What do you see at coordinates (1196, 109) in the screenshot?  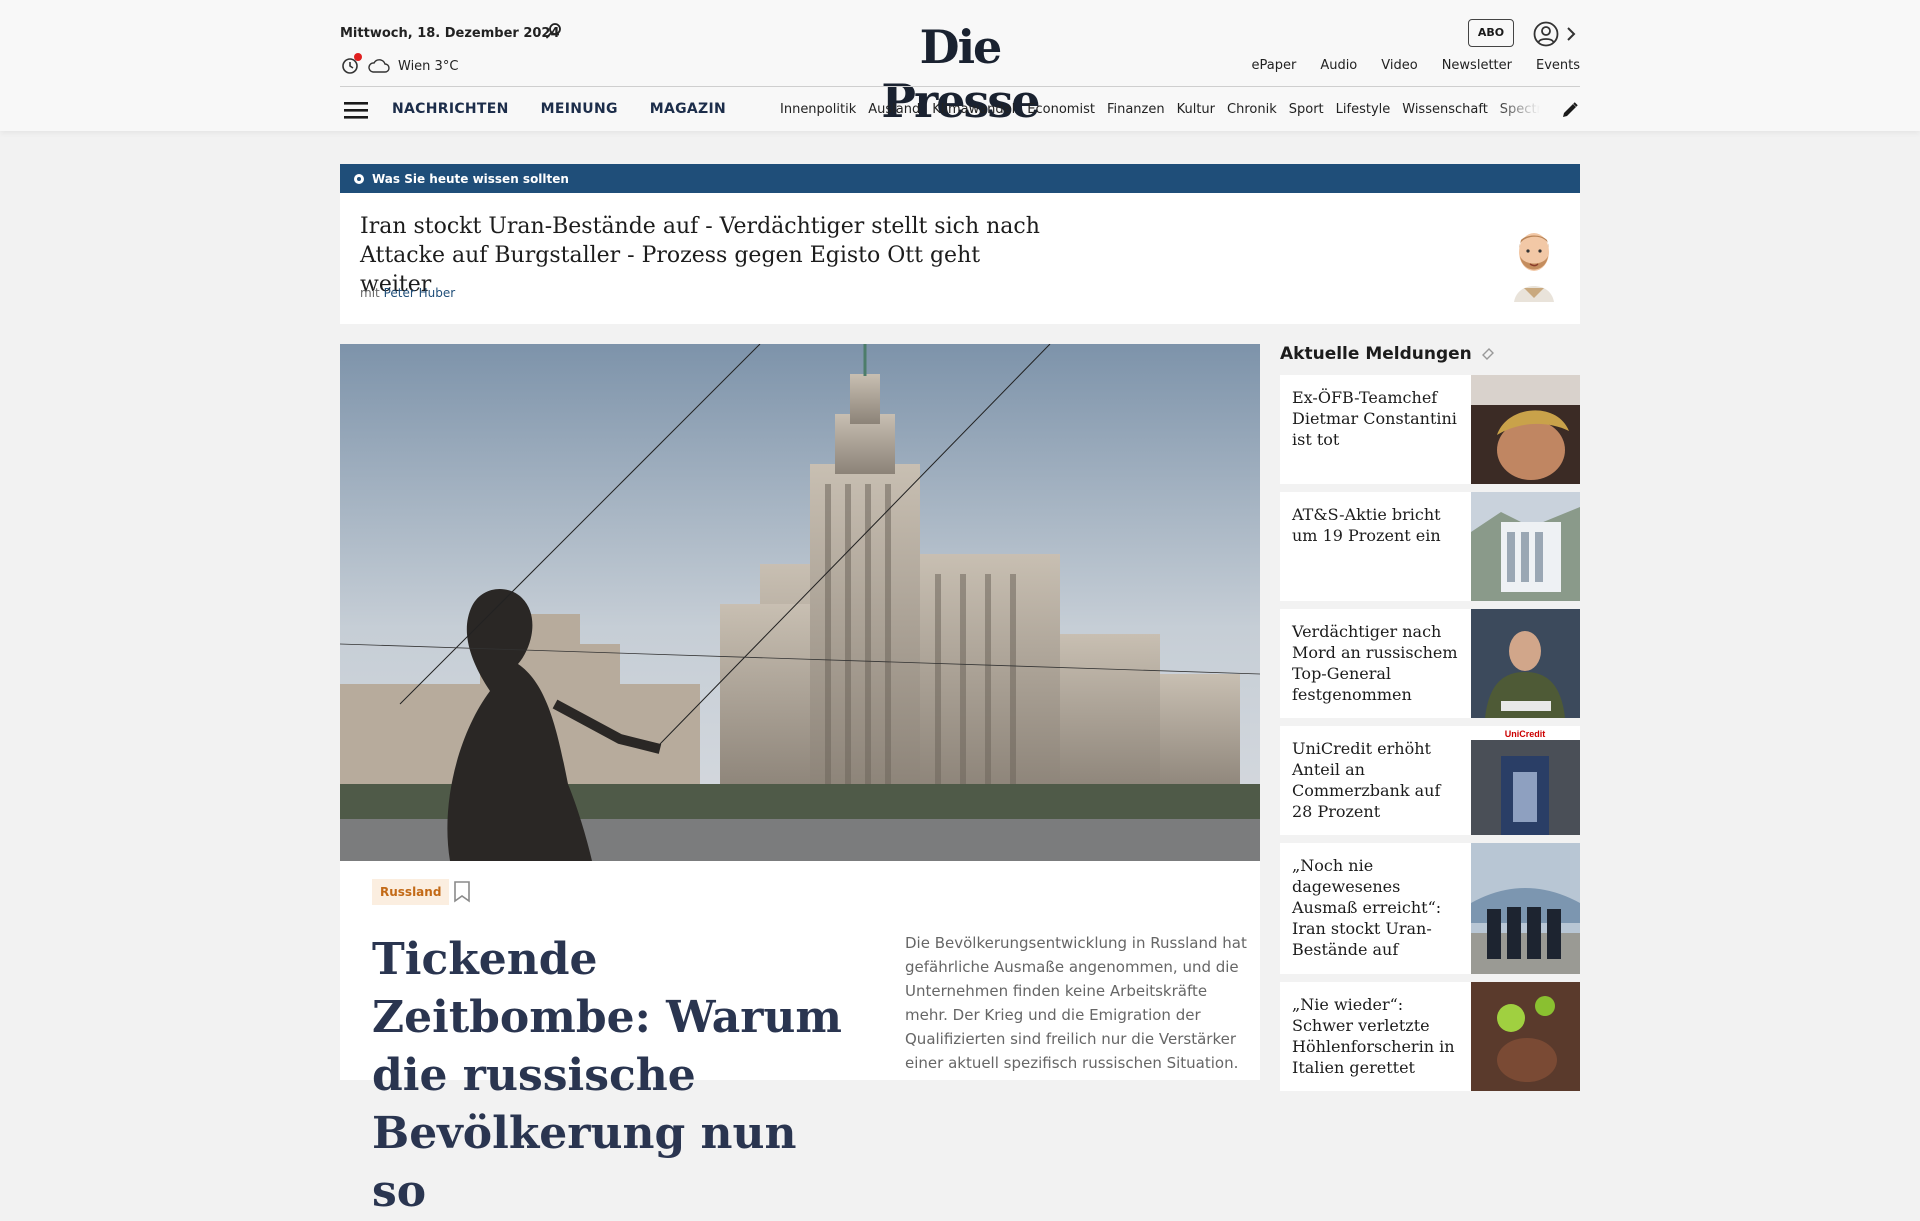 I see `nav-kultur: Kultur` at bounding box center [1196, 109].